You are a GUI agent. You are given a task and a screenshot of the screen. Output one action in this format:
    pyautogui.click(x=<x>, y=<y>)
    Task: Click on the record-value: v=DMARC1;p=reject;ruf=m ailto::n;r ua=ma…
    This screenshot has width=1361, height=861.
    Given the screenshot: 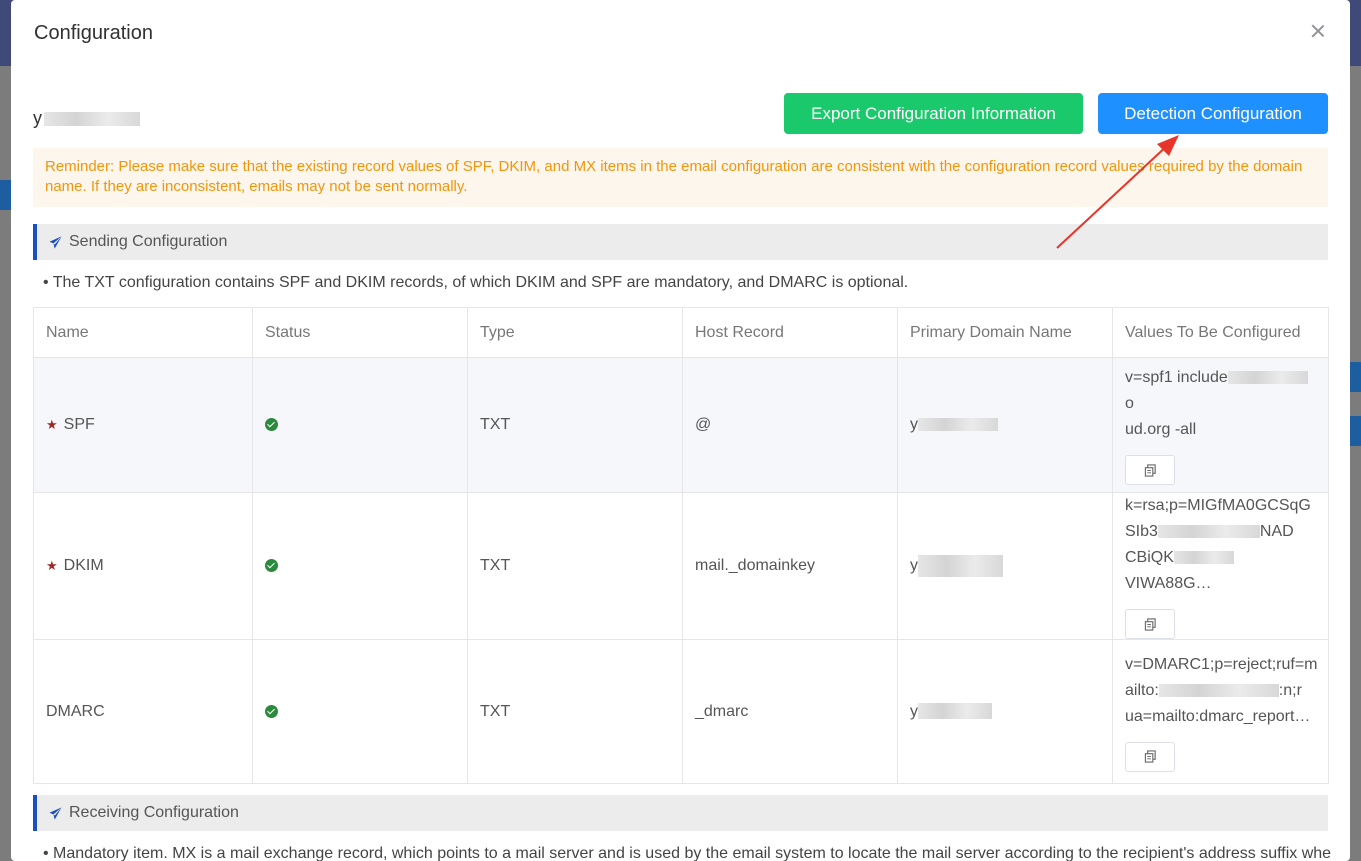 What is the action you would take?
    pyautogui.click(x=1221, y=690)
    